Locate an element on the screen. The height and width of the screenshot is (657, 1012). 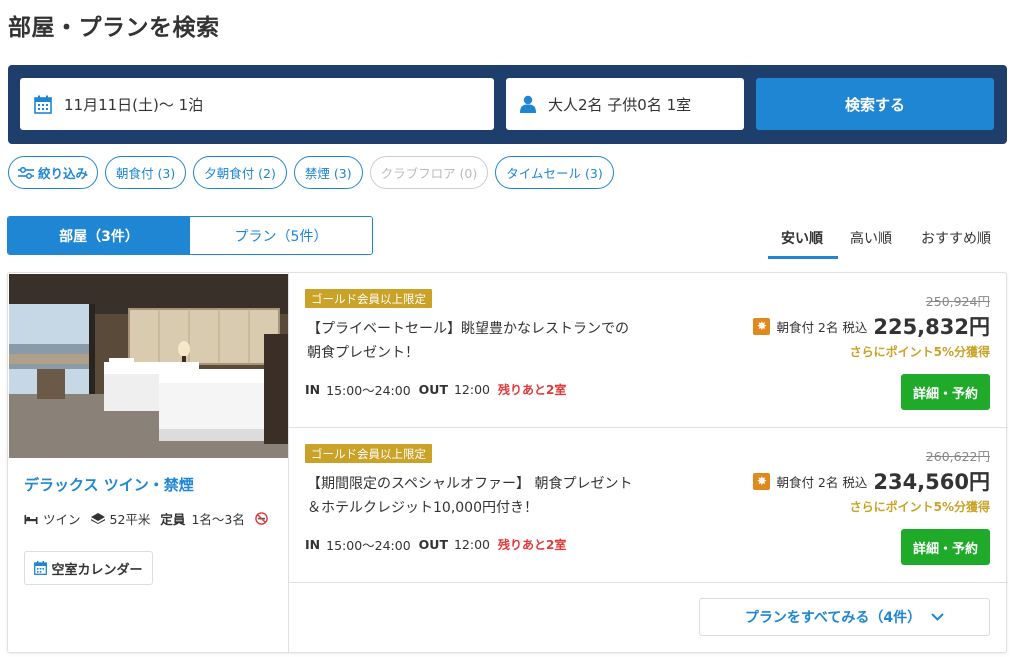
availability-calendar-label: 空室カレンダー is located at coordinates (97, 570).